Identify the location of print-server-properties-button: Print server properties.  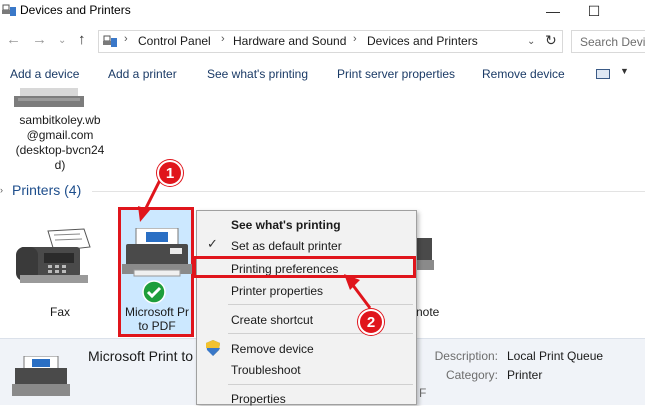
(396, 74).